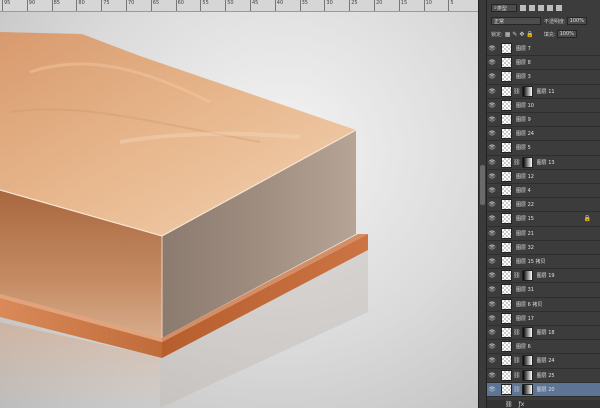 This screenshot has width=600, height=408. I want to click on layer-row: 👁 图层 15 🔒, so click(543, 219).